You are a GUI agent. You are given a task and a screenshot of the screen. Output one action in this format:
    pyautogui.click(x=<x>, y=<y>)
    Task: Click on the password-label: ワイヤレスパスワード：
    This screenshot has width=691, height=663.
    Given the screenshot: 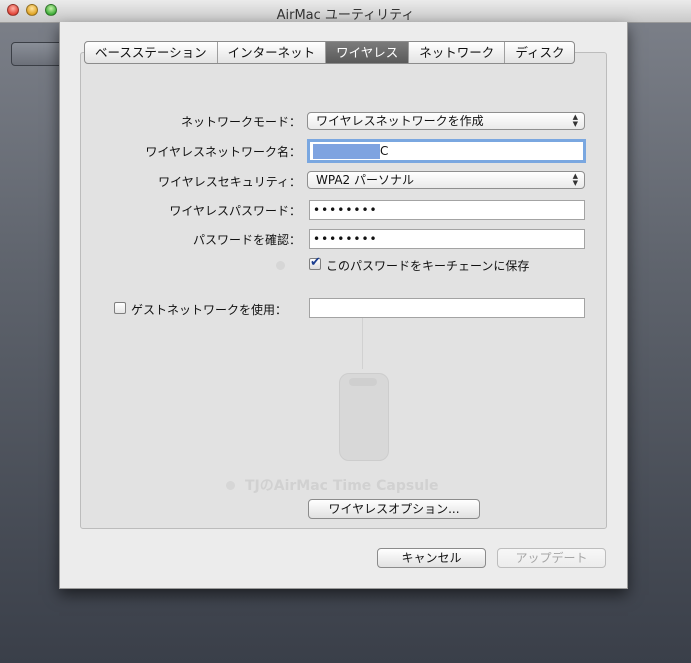 What is the action you would take?
    pyautogui.click(x=235, y=211)
    